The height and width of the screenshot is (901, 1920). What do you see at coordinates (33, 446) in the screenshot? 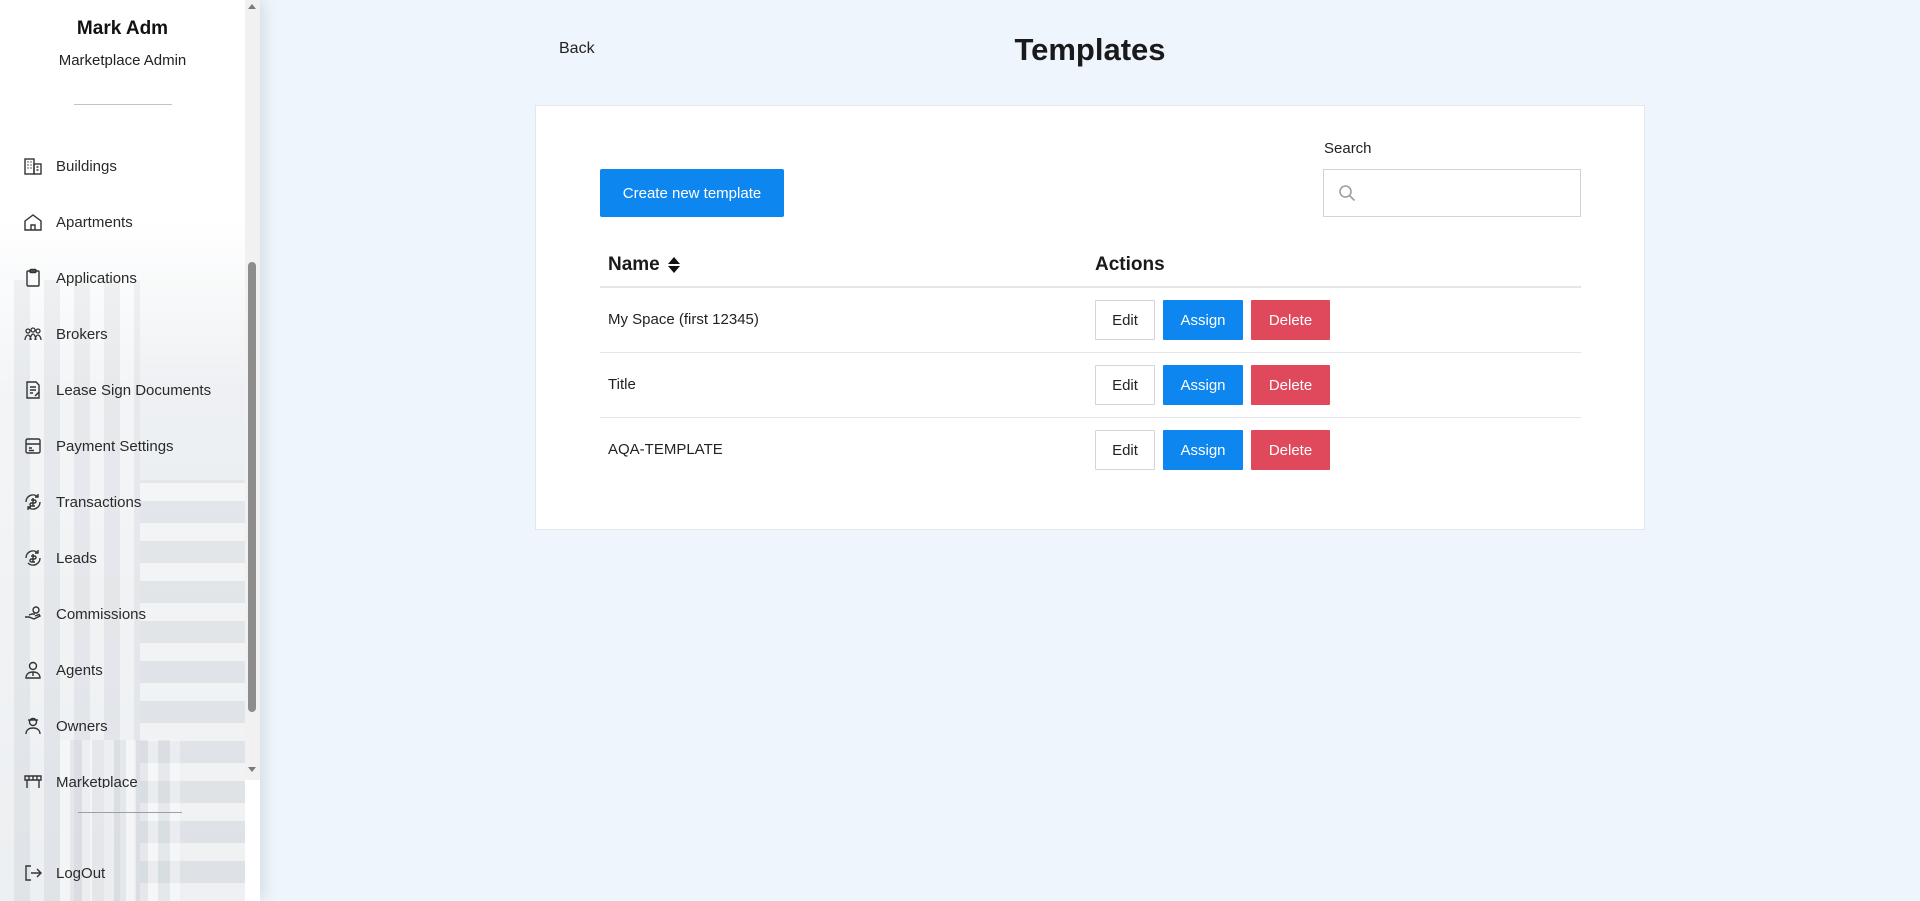
I see `payment-settings-icon` at bounding box center [33, 446].